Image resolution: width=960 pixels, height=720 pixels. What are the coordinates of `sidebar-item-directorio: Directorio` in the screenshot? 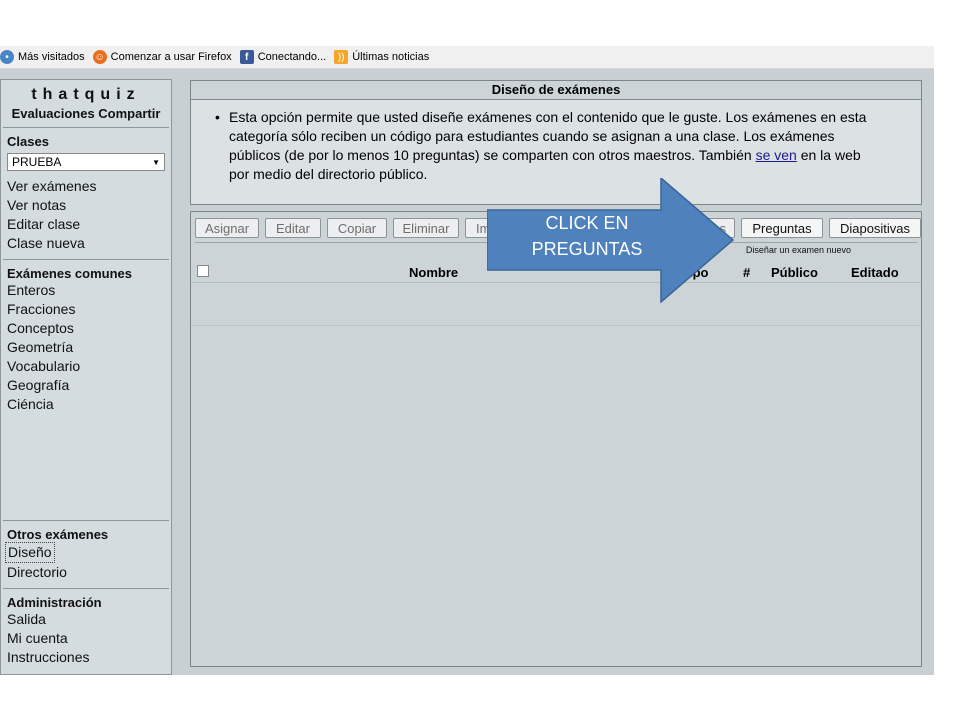 It's located at (86, 572).